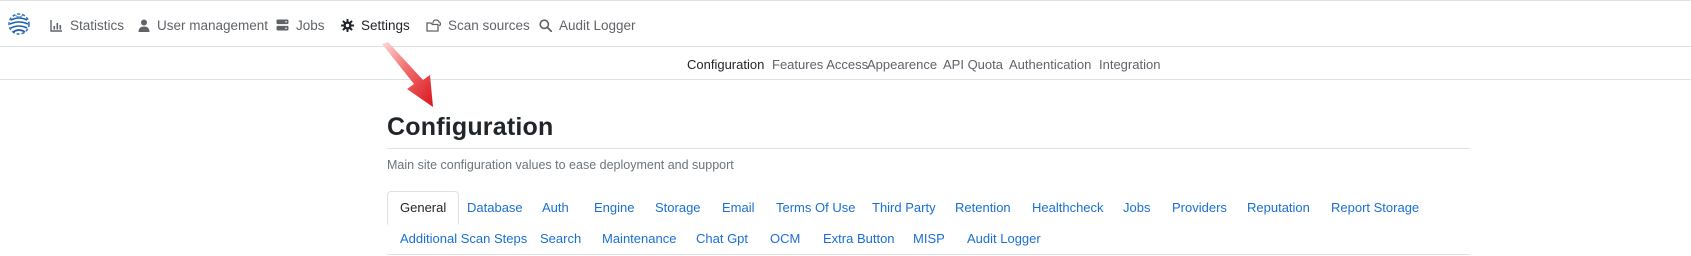  Describe the element at coordinates (973, 64) in the screenshot. I see `subnav-api-quota: API Quota` at that location.